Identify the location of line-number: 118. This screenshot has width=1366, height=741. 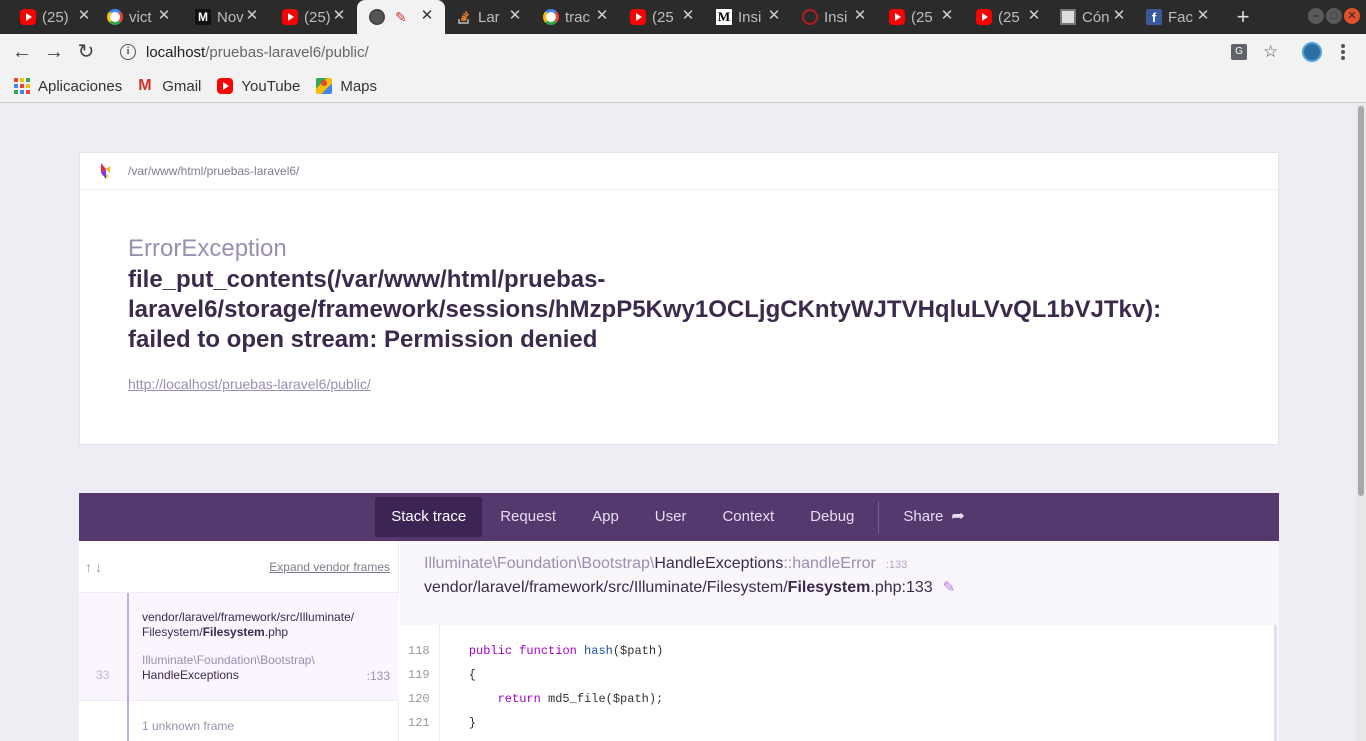
(419, 651).